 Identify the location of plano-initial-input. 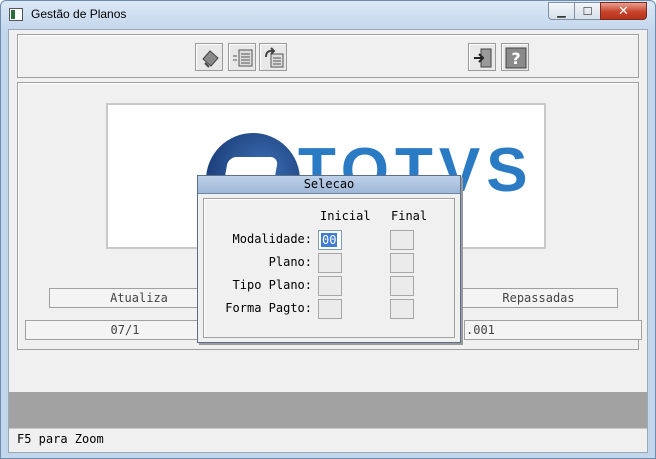
(330, 263).